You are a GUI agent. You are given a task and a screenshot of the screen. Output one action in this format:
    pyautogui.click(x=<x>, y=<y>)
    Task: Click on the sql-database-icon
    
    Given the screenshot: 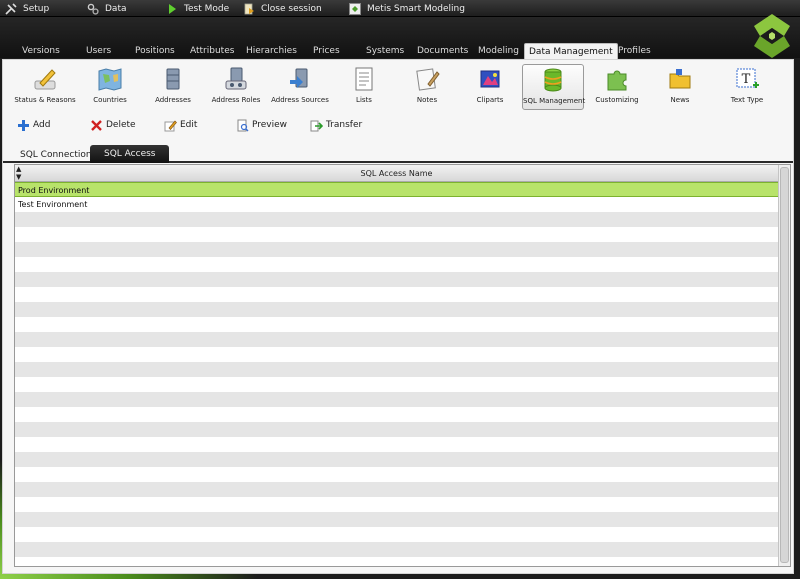 What is the action you would take?
    pyautogui.click(x=553, y=80)
    